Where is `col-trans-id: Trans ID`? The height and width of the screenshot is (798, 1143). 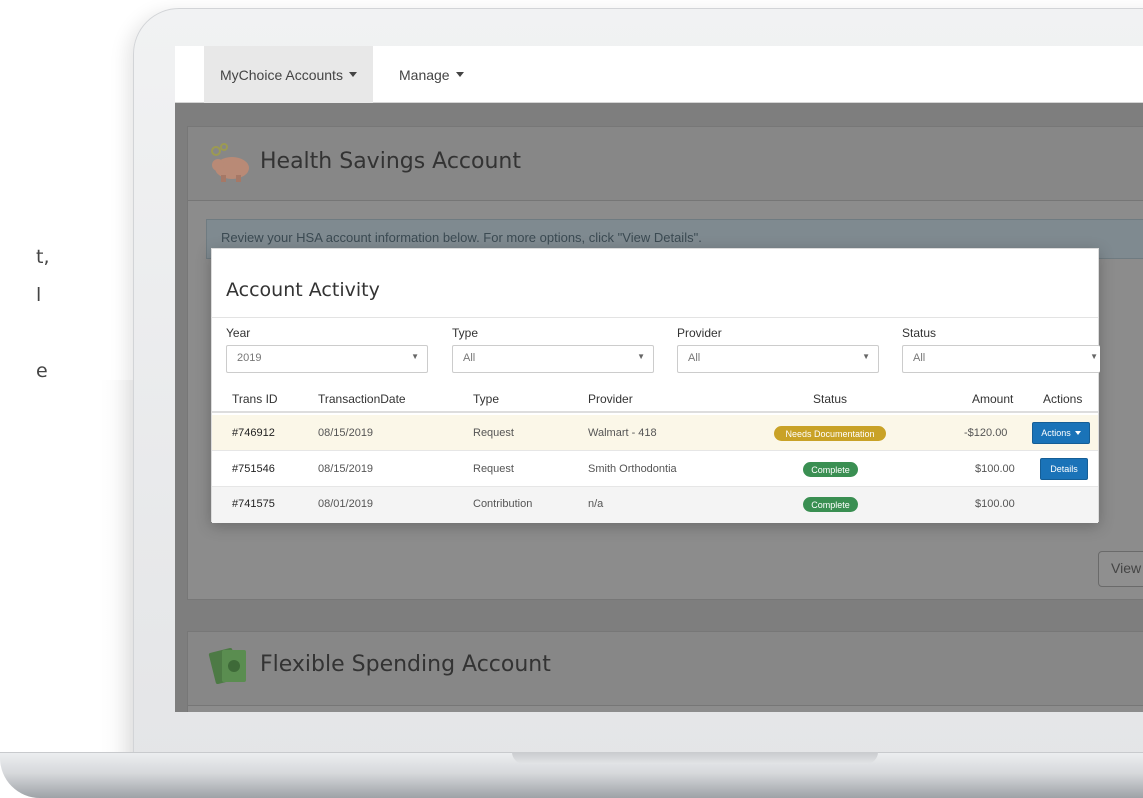
col-trans-id: Trans ID is located at coordinates (255, 399).